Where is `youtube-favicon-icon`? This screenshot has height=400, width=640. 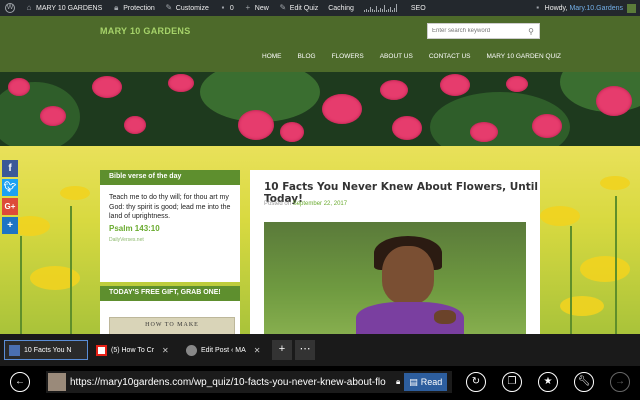 youtube-favicon-icon is located at coordinates (101, 350).